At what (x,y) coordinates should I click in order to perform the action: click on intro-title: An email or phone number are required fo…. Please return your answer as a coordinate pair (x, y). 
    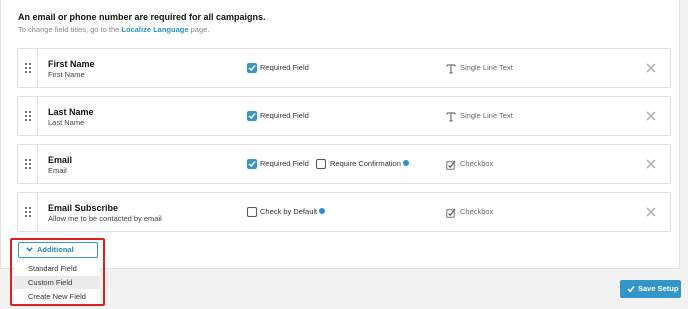
    Looking at the image, I should click on (142, 17).